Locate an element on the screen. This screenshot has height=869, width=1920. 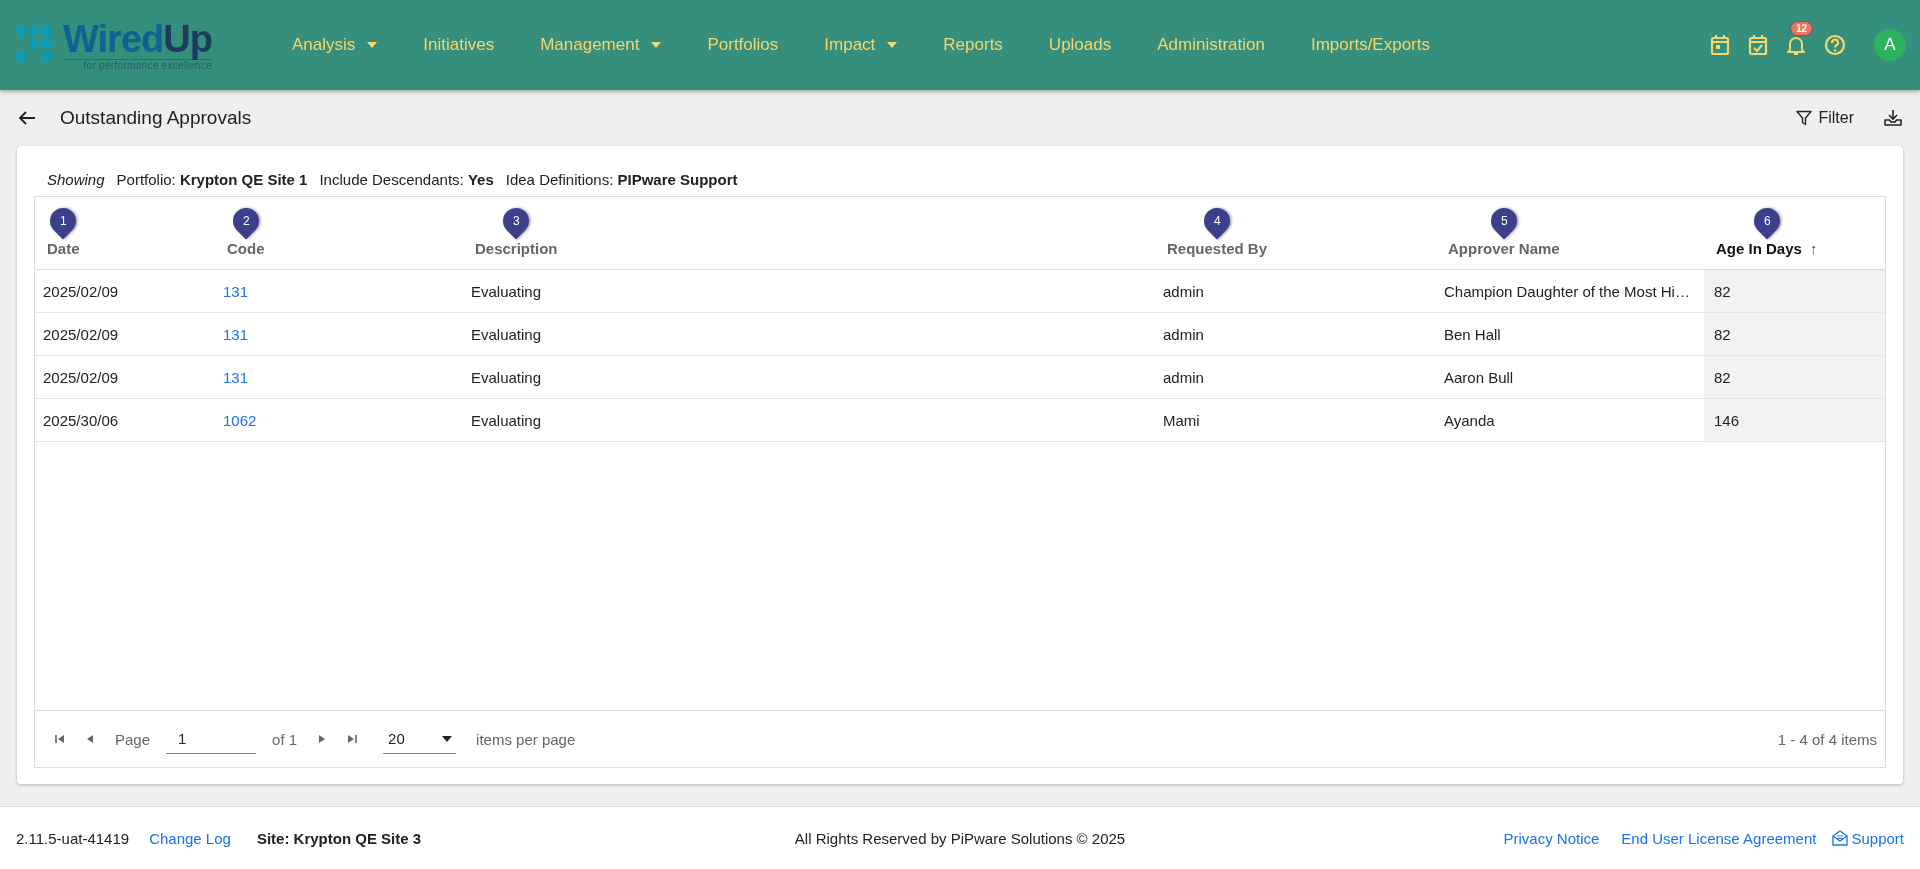
table-cell: Mami is located at coordinates (1295, 420).